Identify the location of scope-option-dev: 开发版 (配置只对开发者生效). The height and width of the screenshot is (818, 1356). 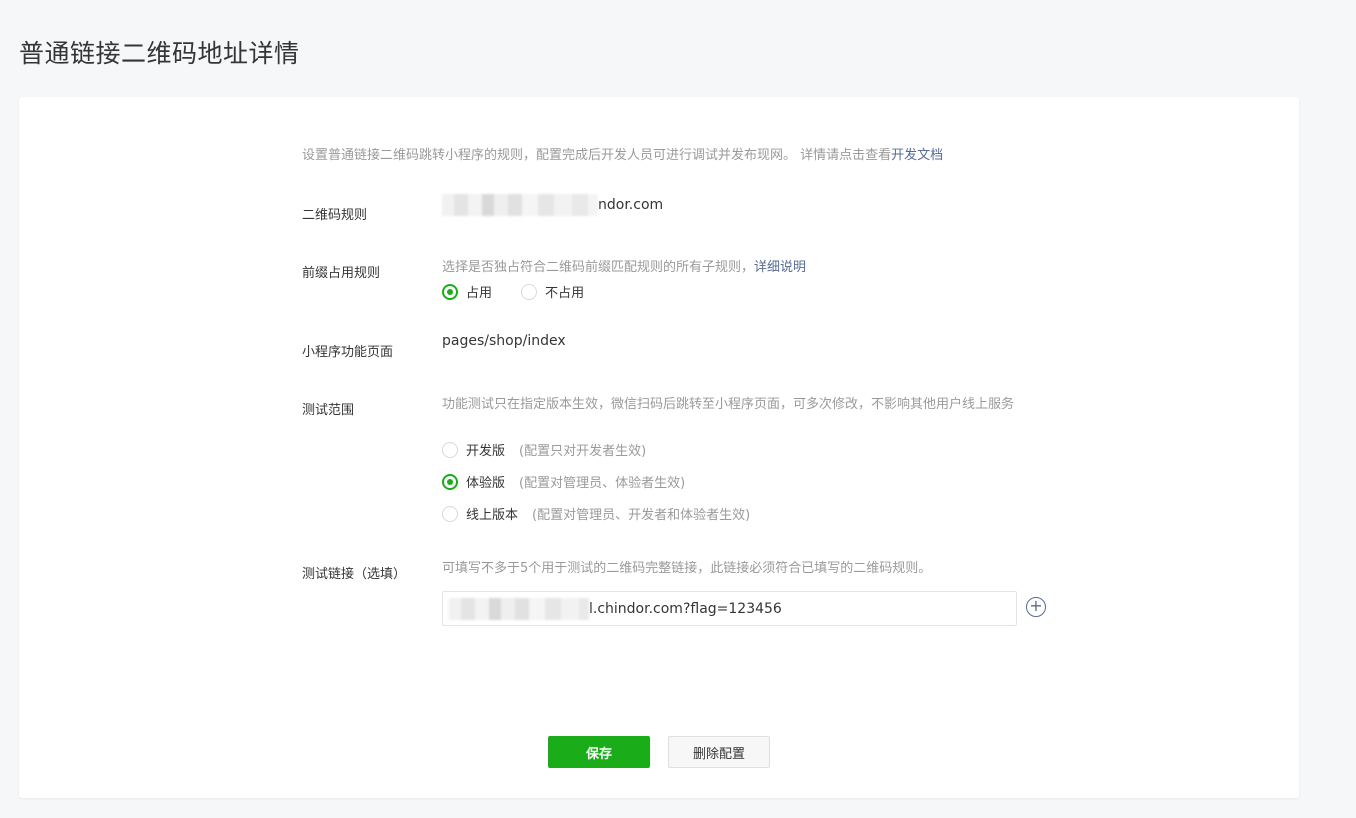
(544, 449).